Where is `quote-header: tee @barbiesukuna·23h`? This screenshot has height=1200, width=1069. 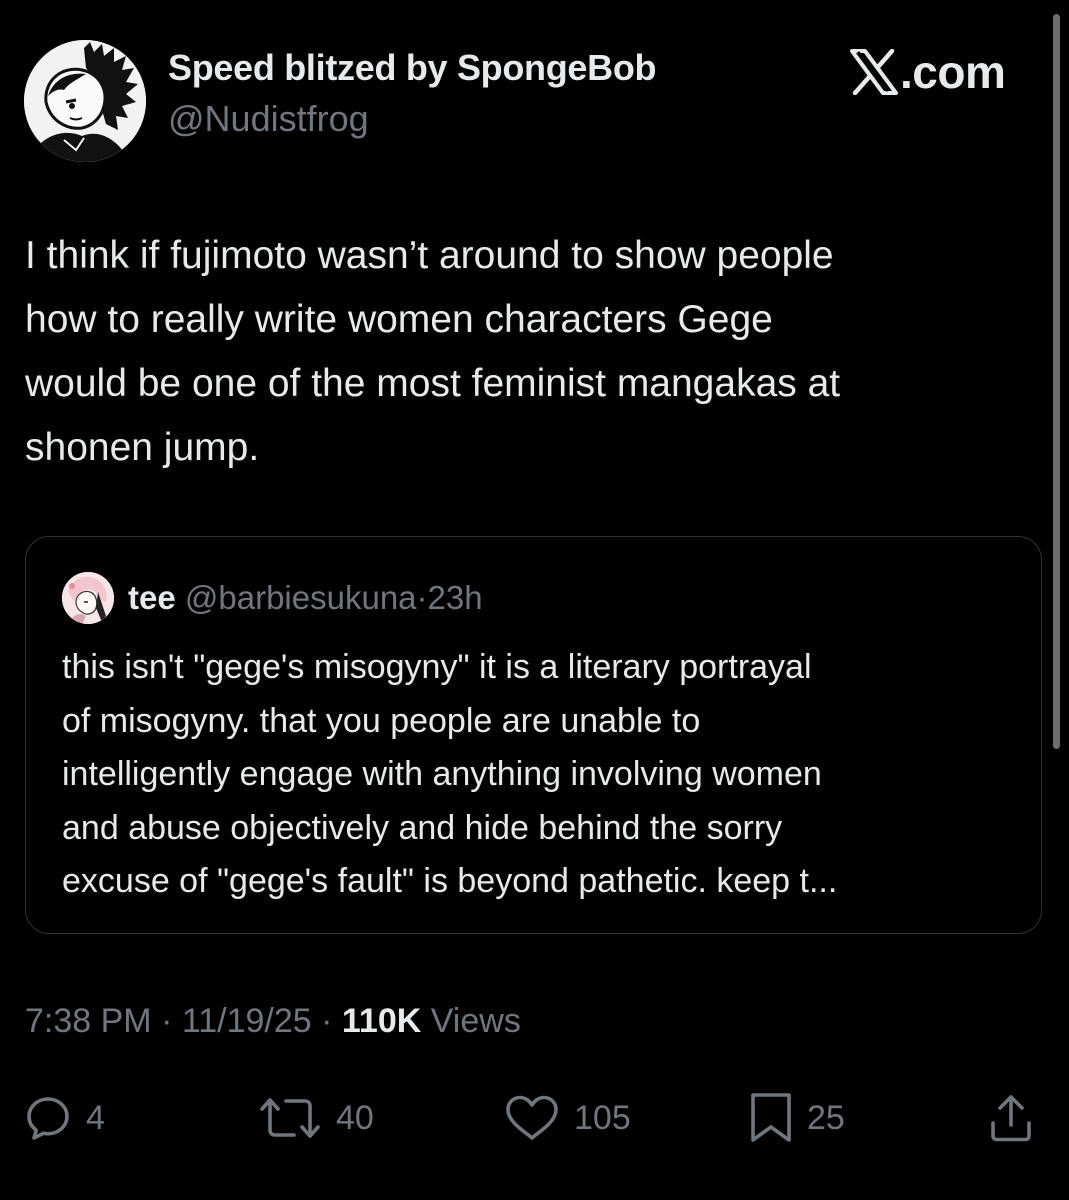
quote-header: tee @barbiesukuna·23h is located at coordinates (305, 598).